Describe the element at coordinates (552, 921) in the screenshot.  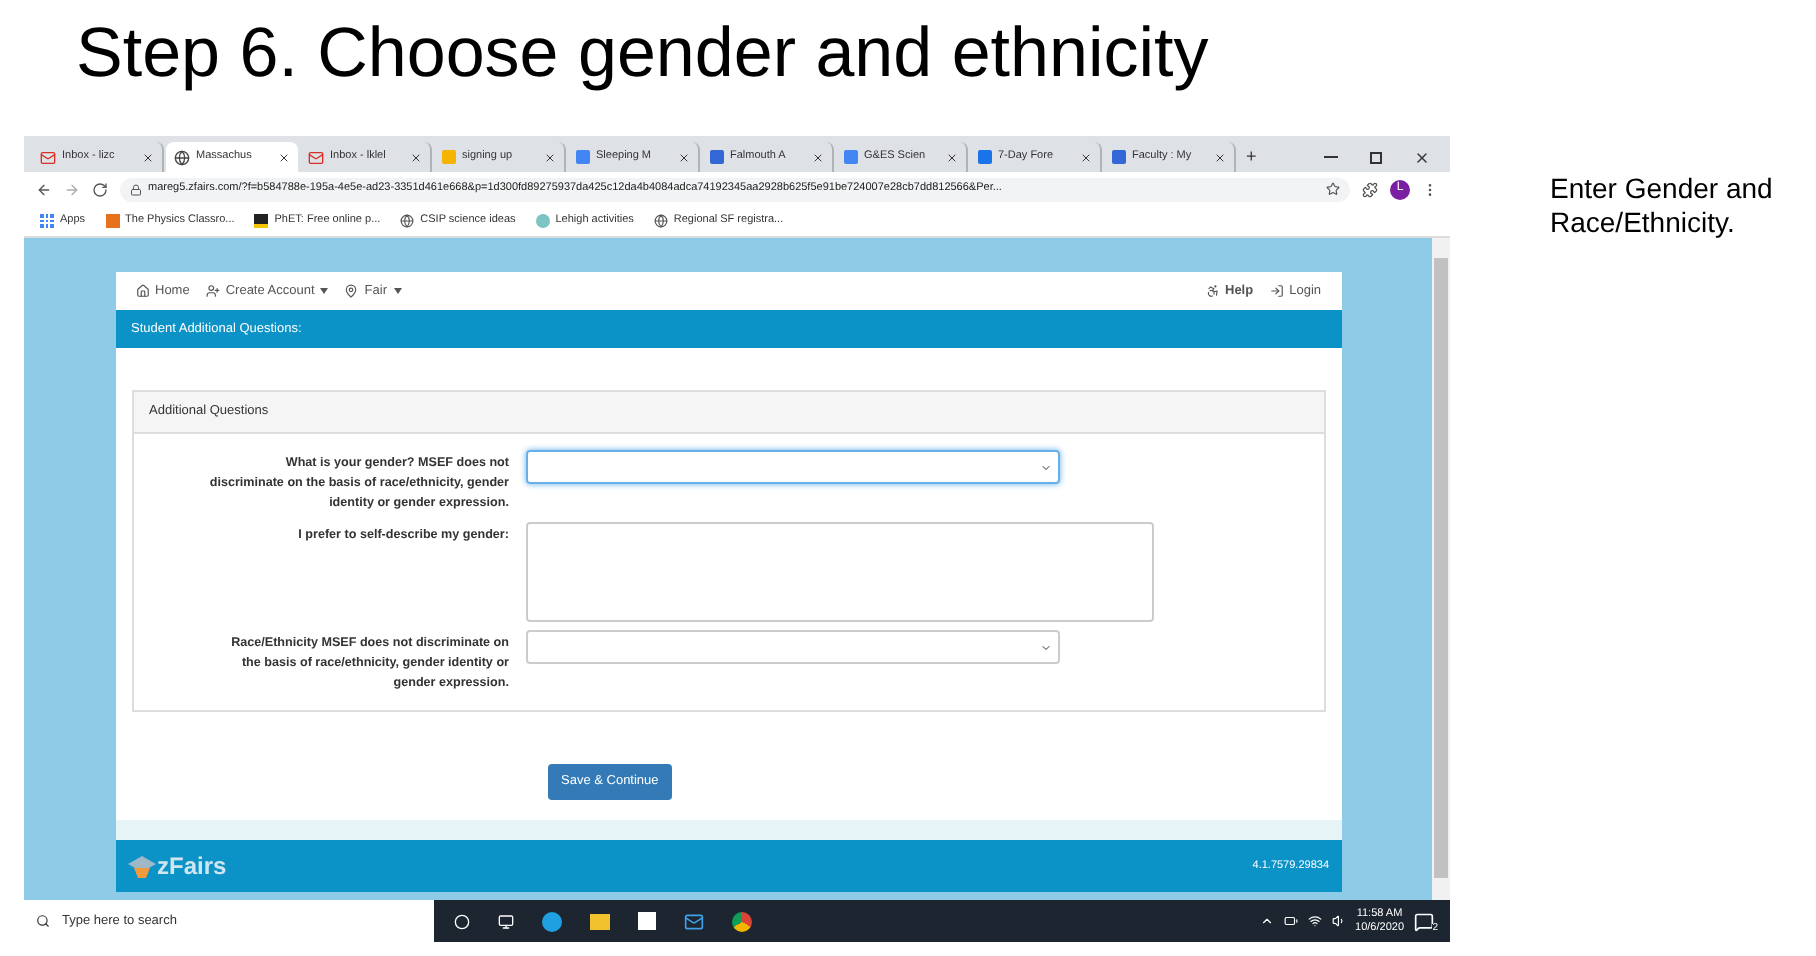
I see `browser-app-icon` at that location.